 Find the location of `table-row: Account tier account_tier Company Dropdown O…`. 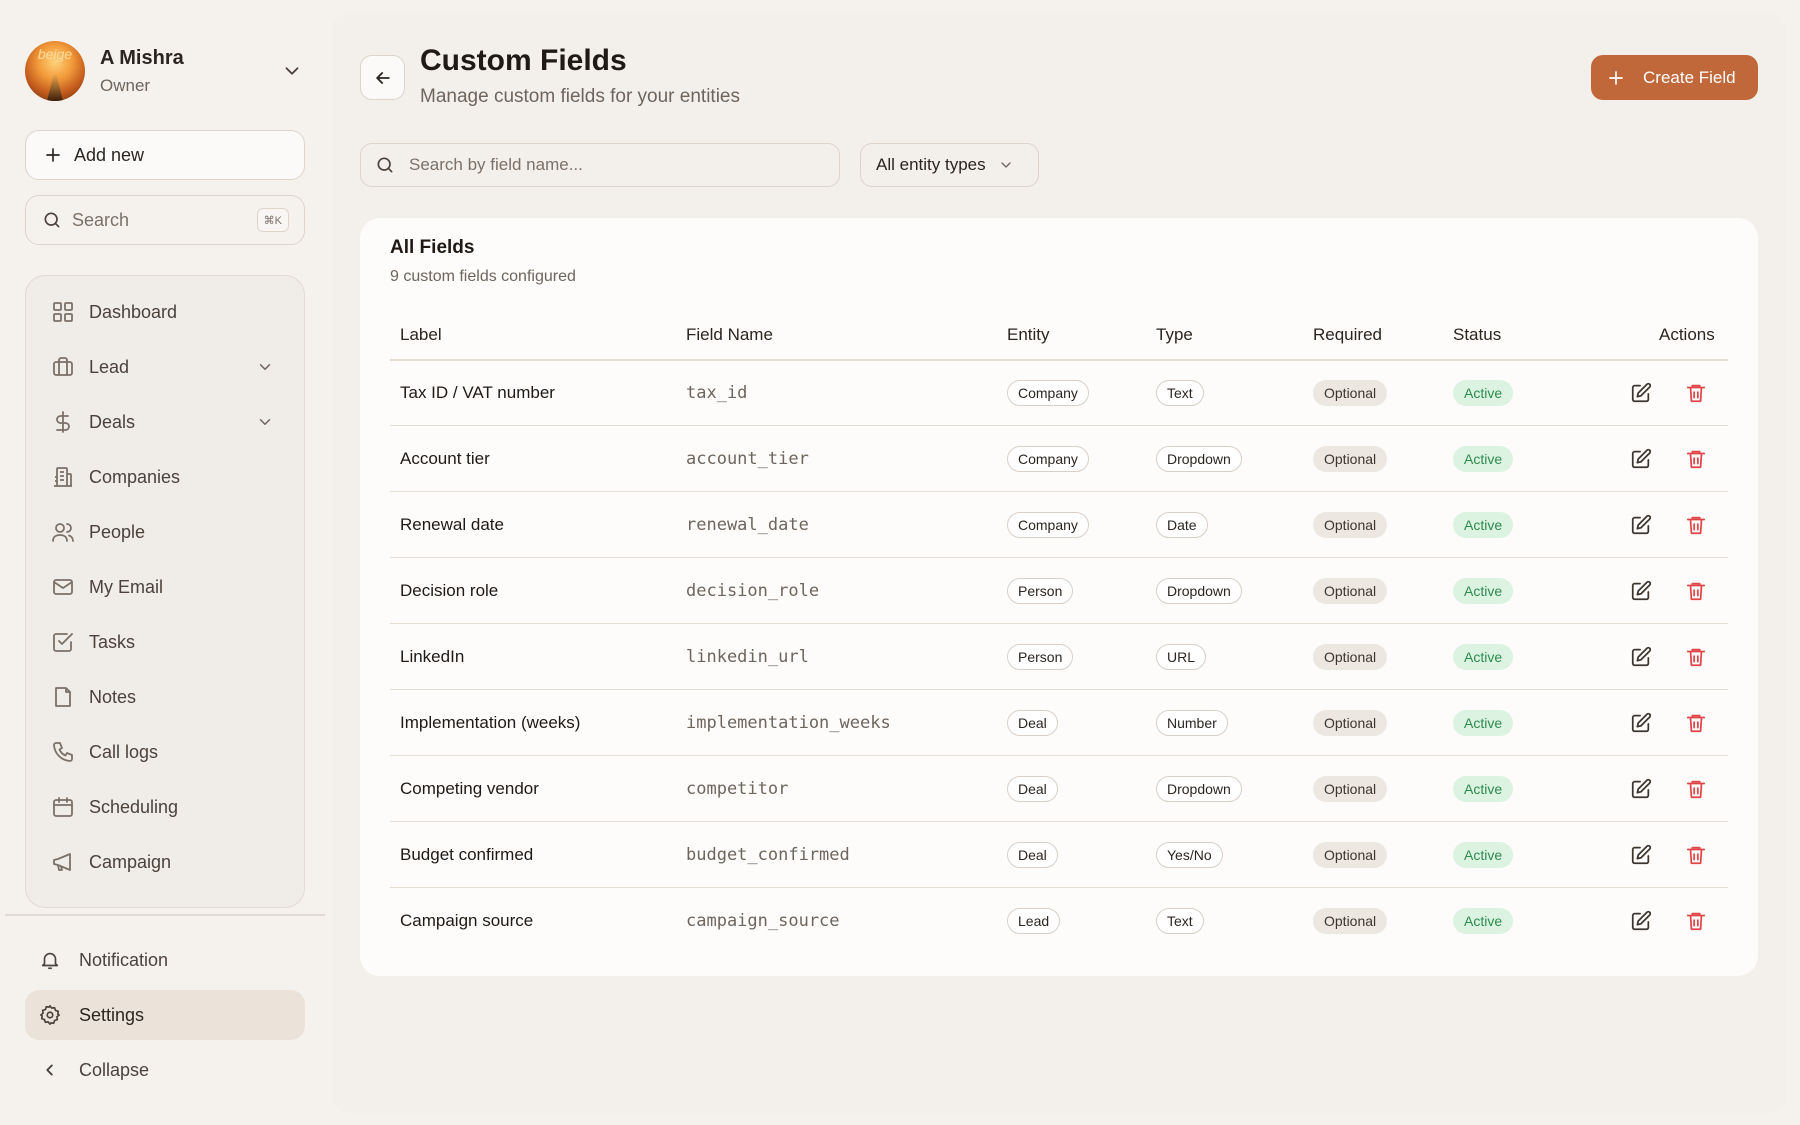

table-row: Account tier account_tier Company Dropdown O… is located at coordinates (1059, 459).